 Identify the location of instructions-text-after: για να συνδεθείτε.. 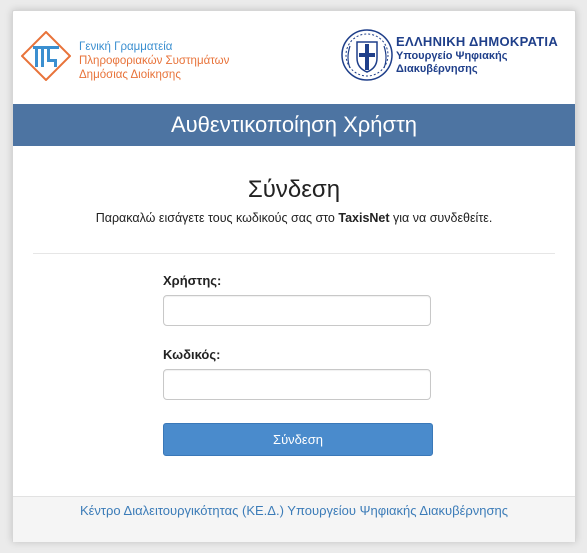
(441, 218).